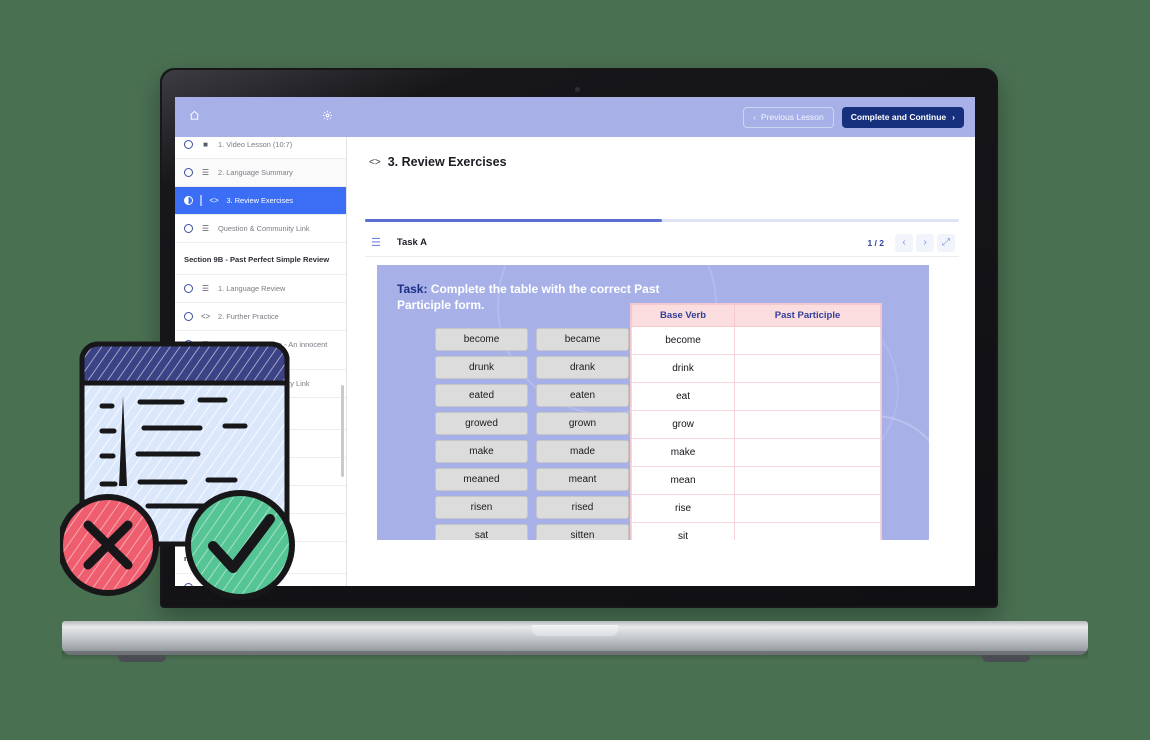 This screenshot has width=1150, height=740. I want to click on hamburger-icon: ☰, so click(376, 242).